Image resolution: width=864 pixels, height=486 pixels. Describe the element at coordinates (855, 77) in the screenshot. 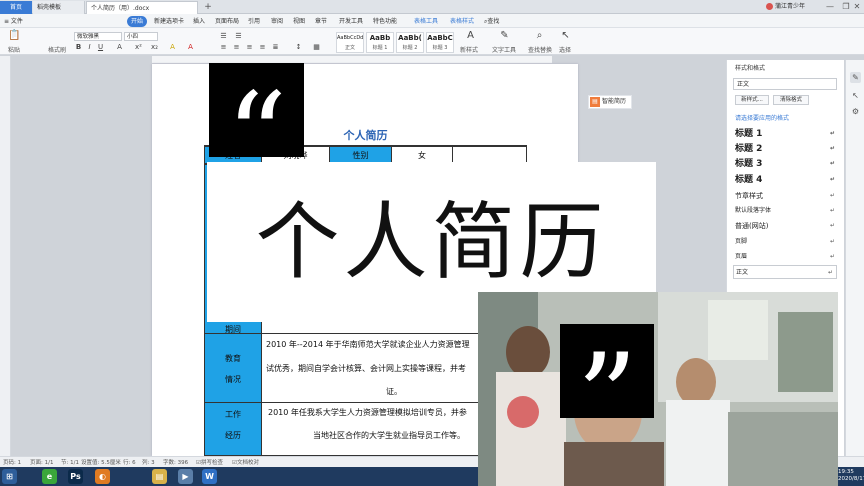

I see `style-tool-icon: ✎` at that location.